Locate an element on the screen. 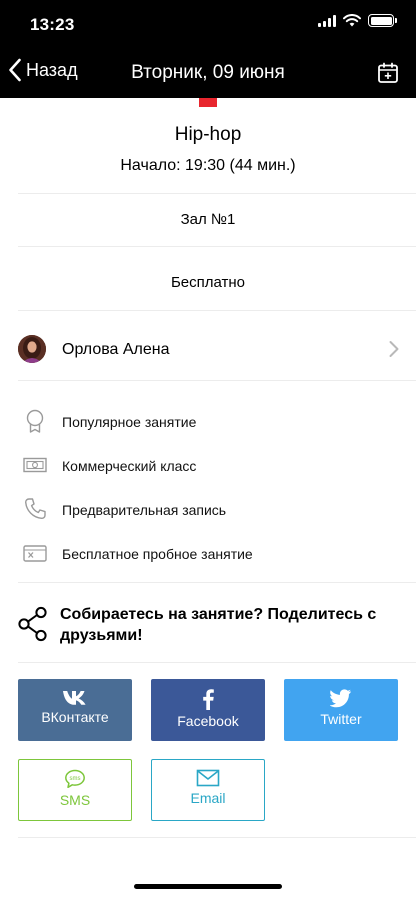 Image resolution: width=416 pixels, height=900 pixels. trainer-avatar is located at coordinates (32, 349).